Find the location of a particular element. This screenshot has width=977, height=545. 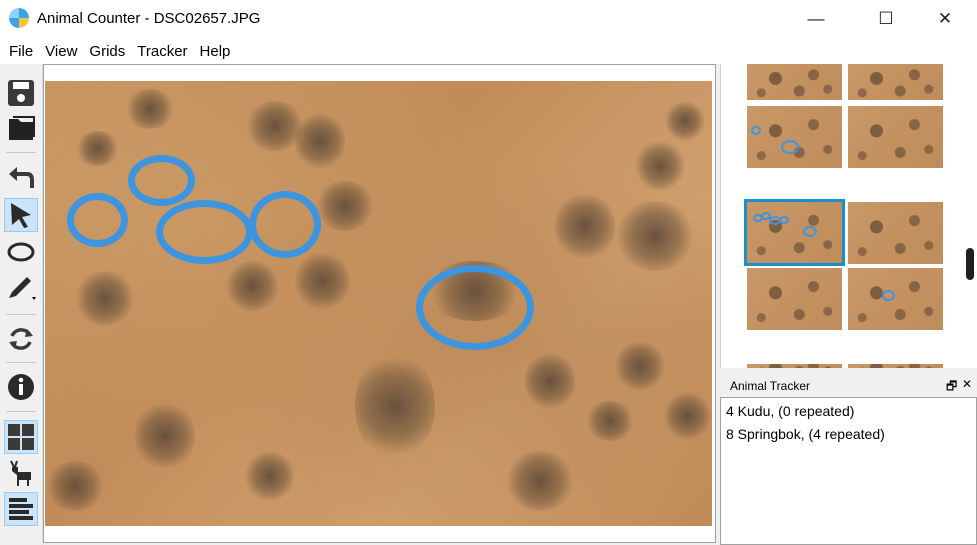

animal-icon is located at coordinates (20, 473).